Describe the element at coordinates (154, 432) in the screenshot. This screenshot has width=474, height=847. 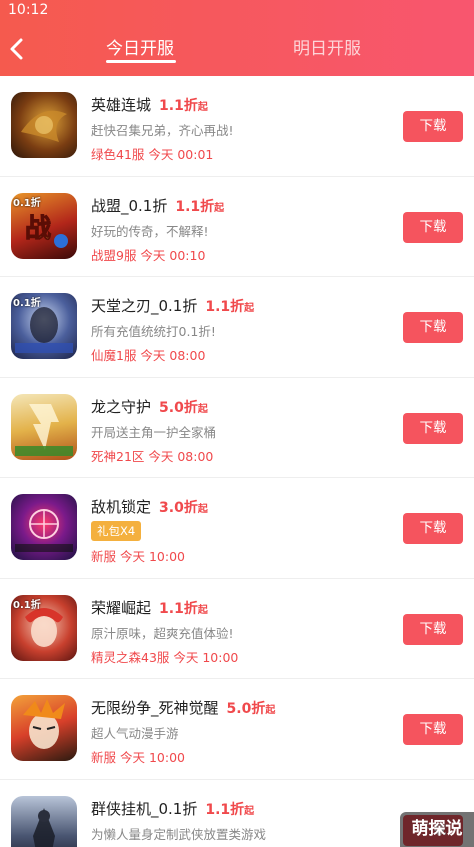
I see `game-description: 开局送主角一护全家桶` at that location.